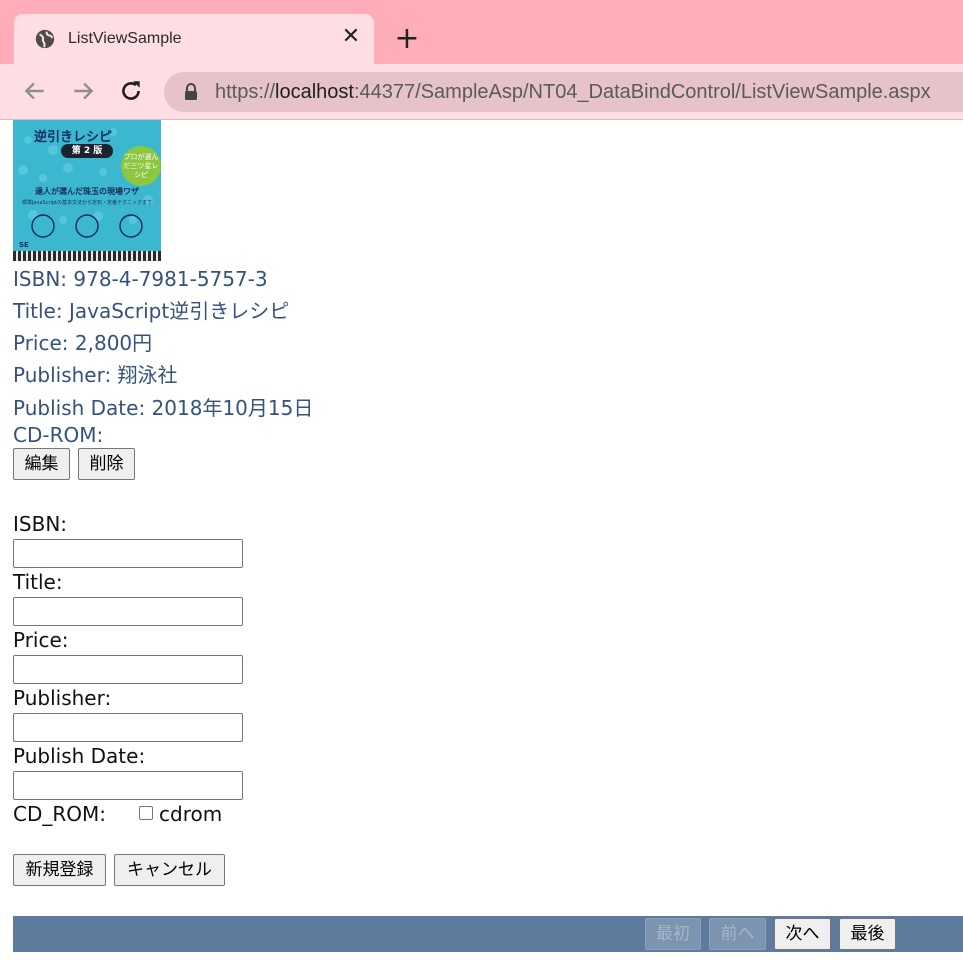 The height and width of the screenshot is (961, 963). What do you see at coordinates (351, 37) in the screenshot?
I see `close-icon: ✕` at bounding box center [351, 37].